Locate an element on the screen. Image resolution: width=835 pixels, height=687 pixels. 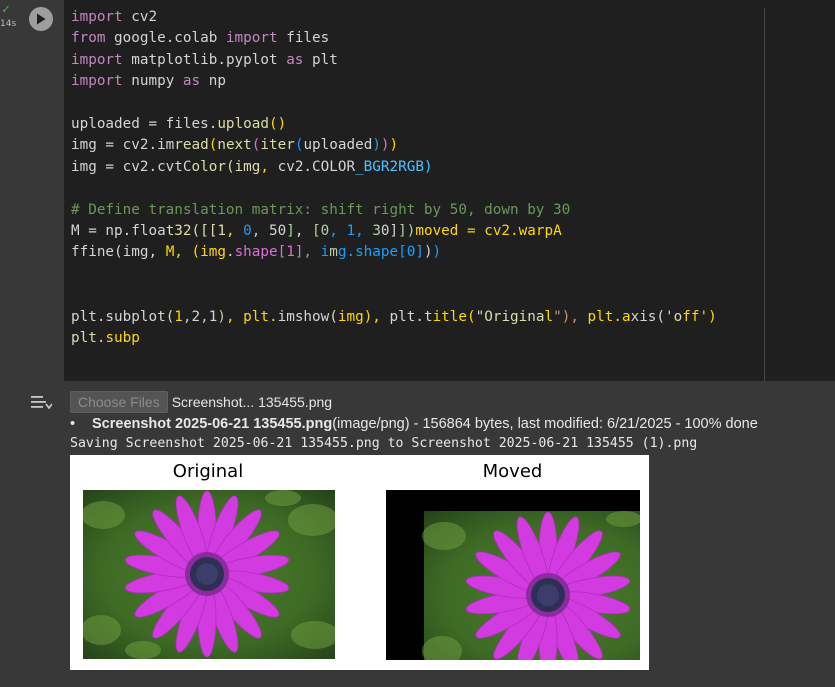
code-line: import cv2 is located at coordinates (114, 17).